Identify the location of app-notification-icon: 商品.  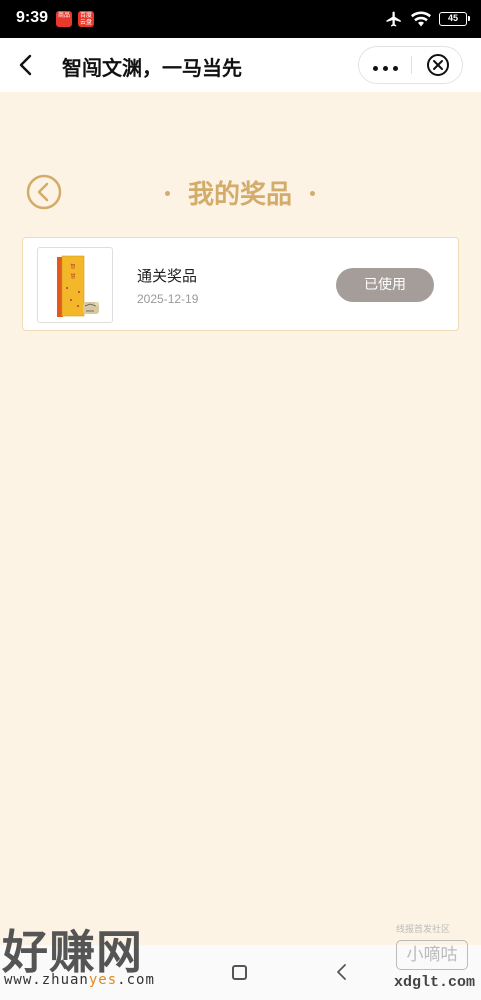
(64, 19).